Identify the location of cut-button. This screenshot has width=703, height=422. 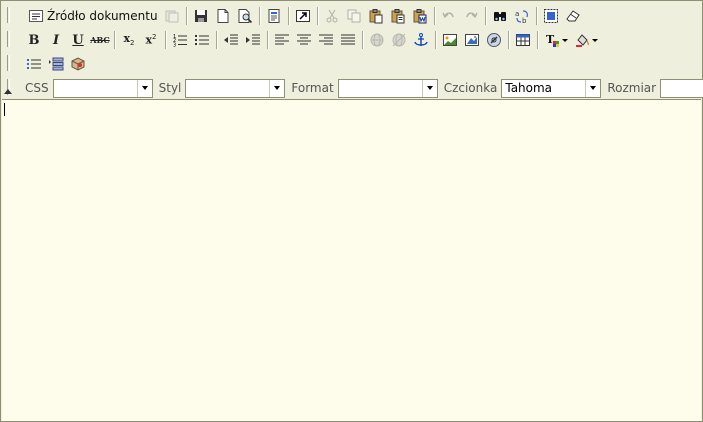
(332, 16).